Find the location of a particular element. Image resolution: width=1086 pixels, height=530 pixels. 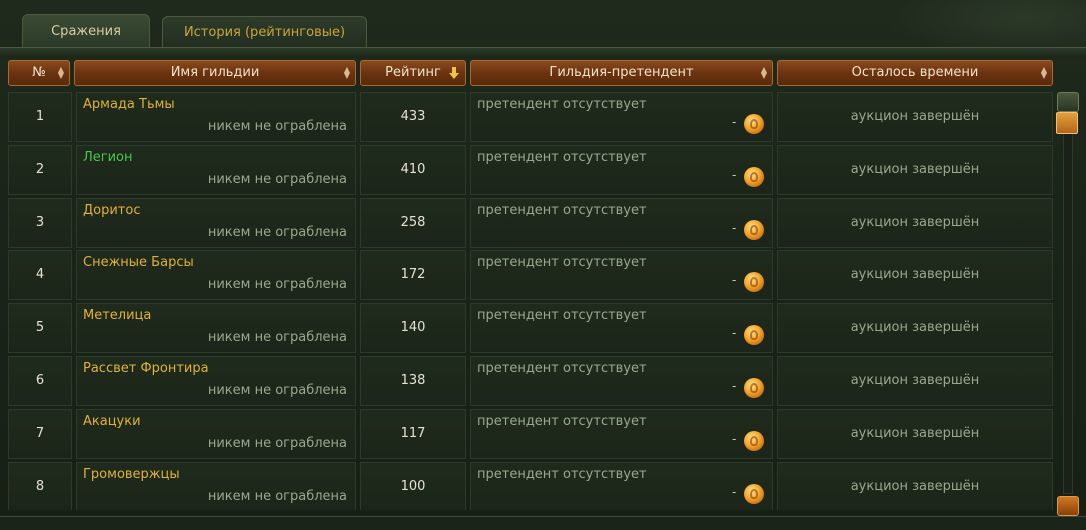

tab-battles: Сражения is located at coordinates (86, 31).